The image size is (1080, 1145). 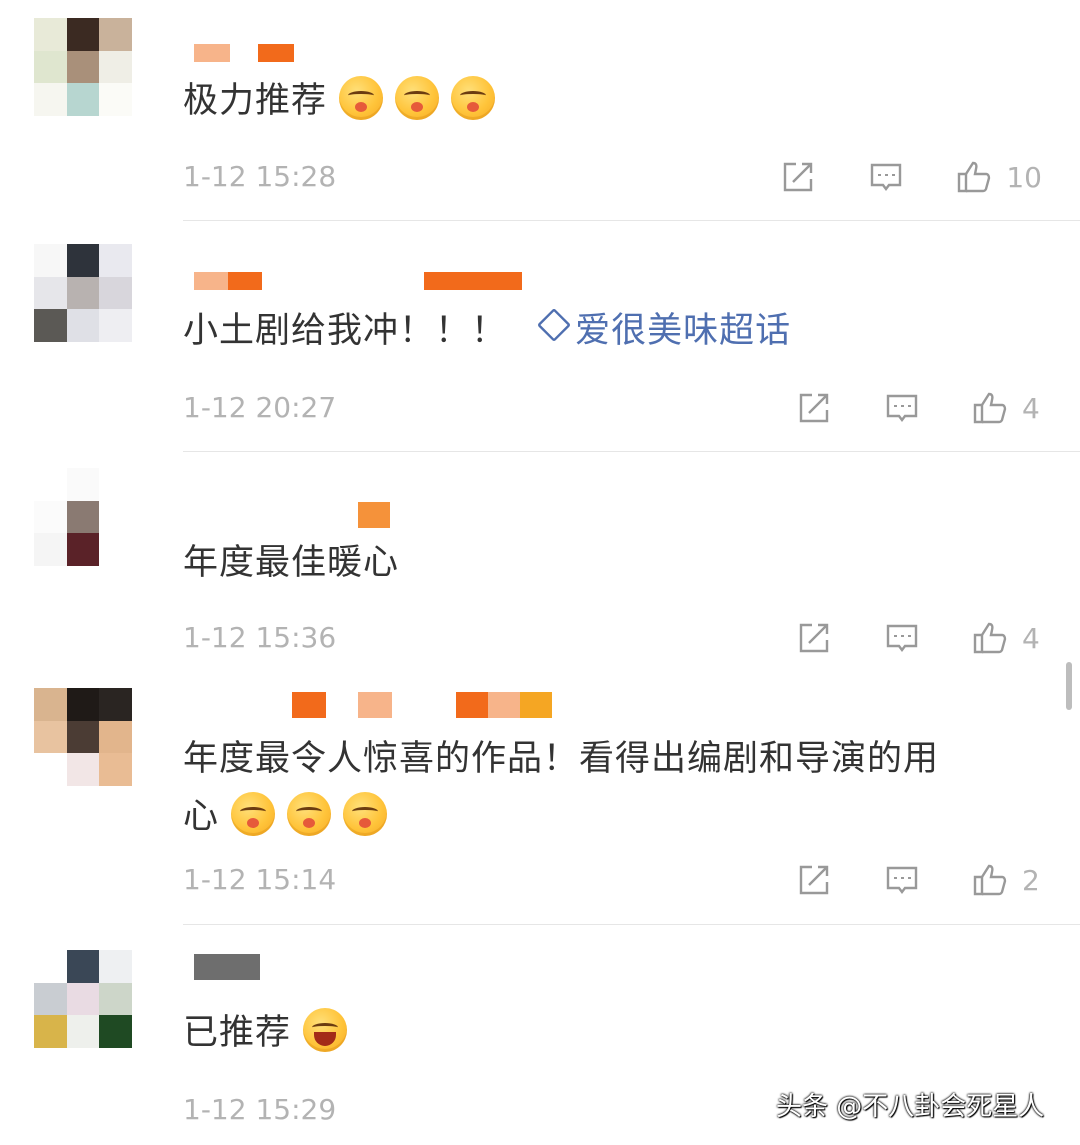 What do you see at coordinates (260, 637) in the screenshot?
I see `comment-timestamp: 1-12 15:36` at bounding box center [260, 637].